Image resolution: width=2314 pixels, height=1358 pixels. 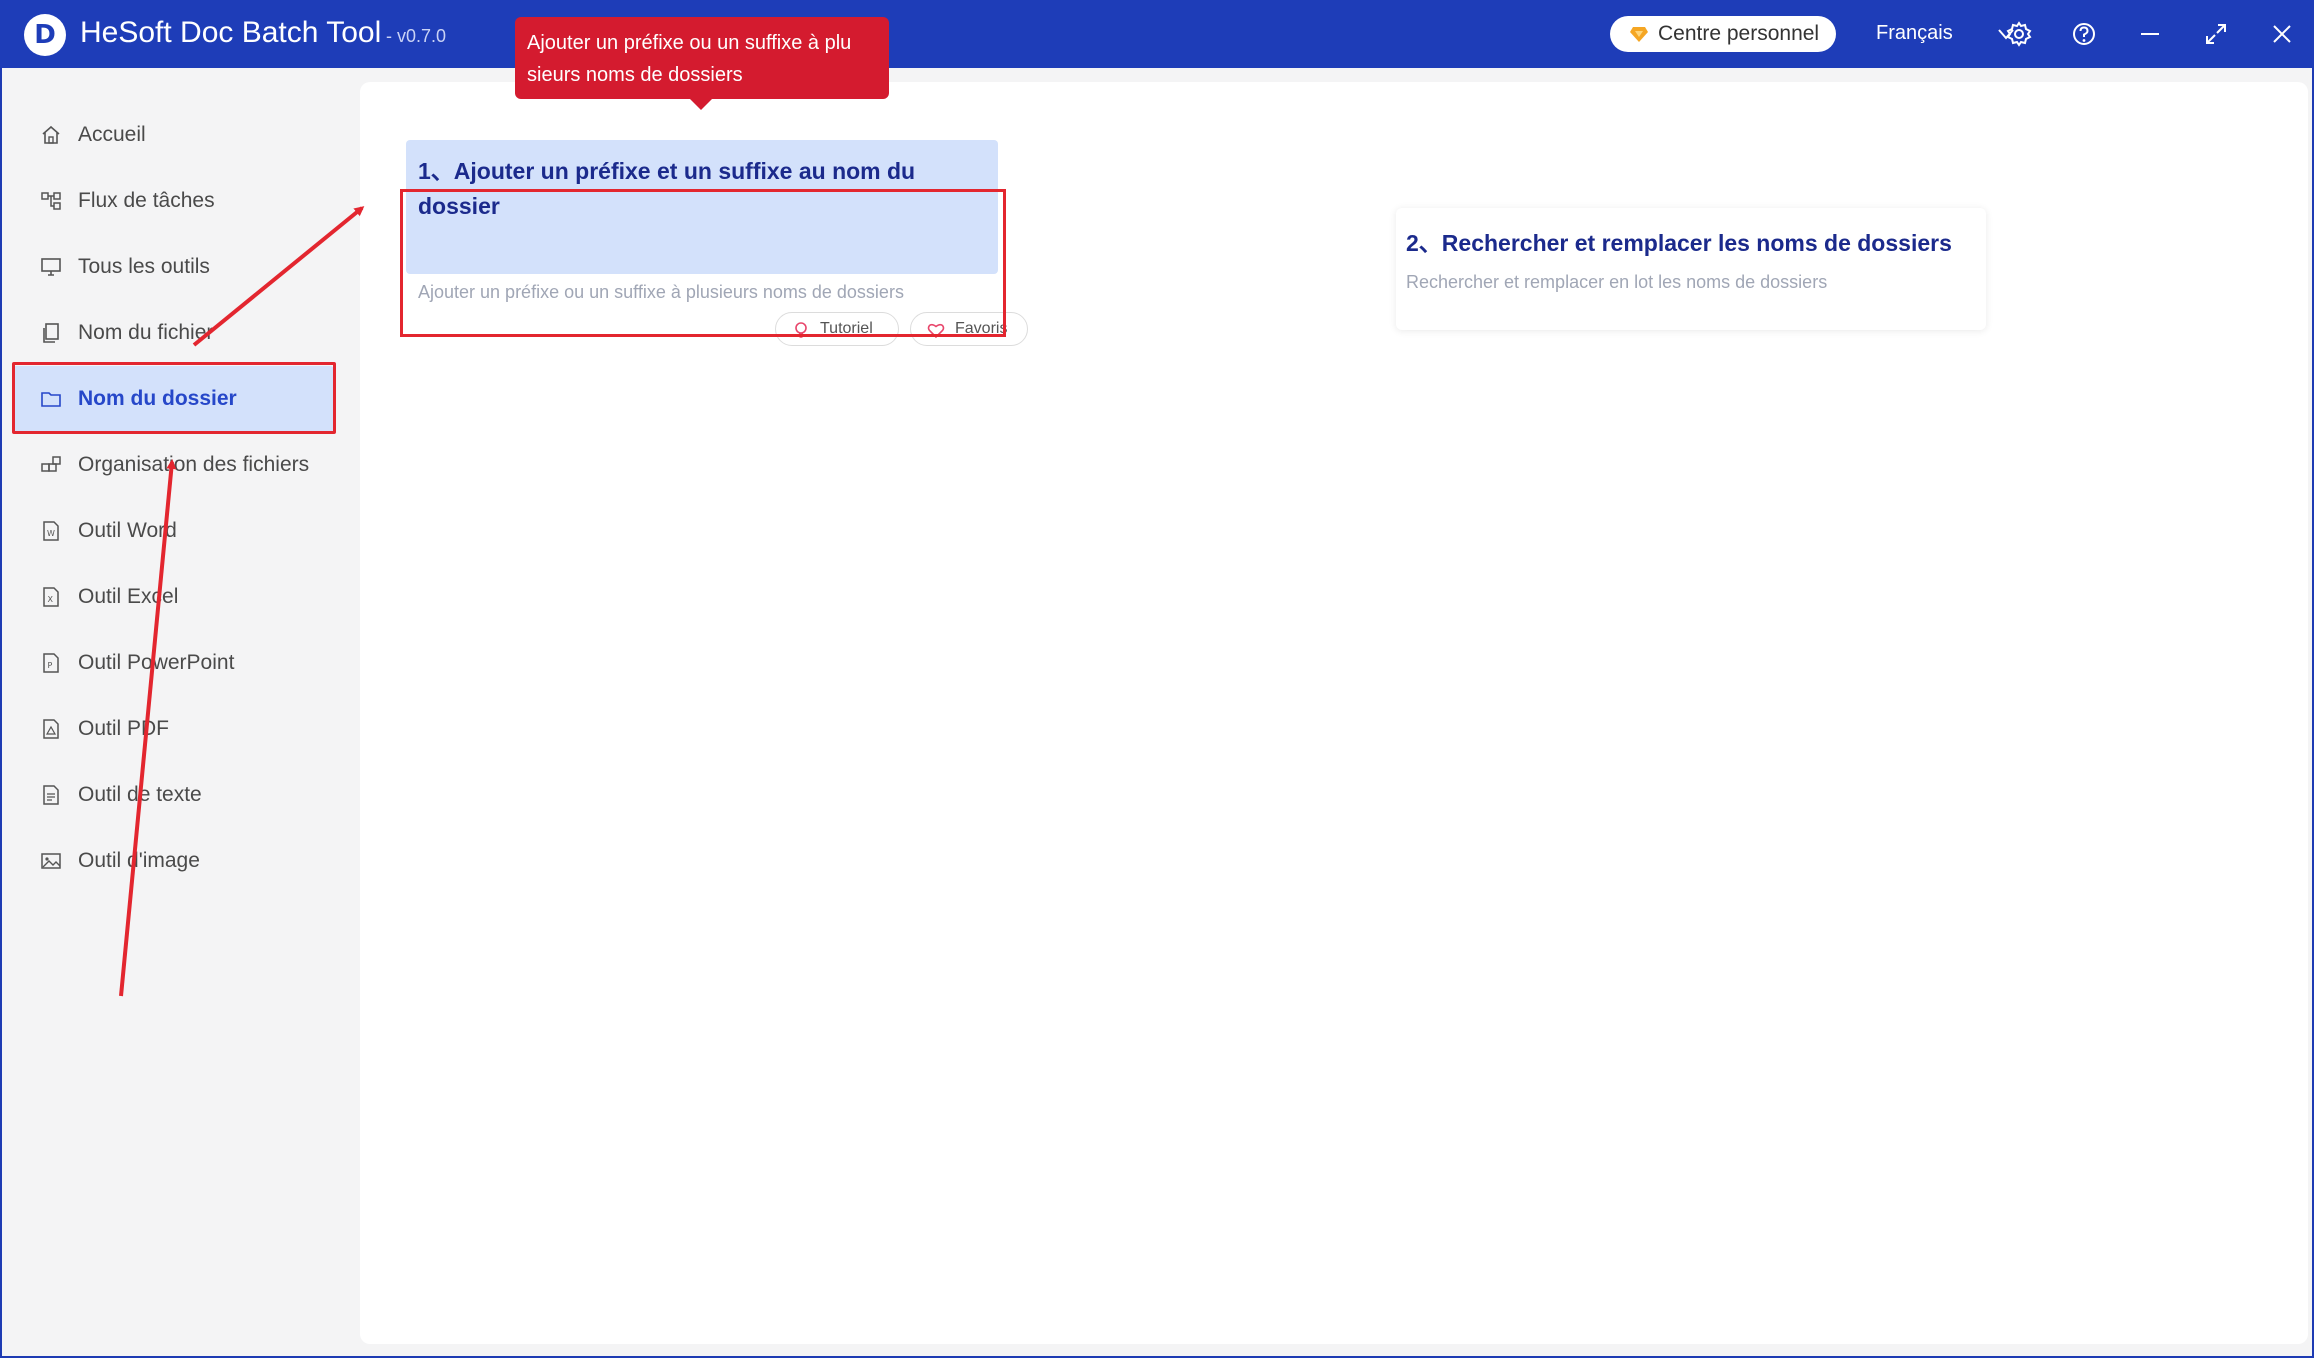 I want to click on sidebar-item-outil-pdf: Outil PDF, so click(x=173, y=729).